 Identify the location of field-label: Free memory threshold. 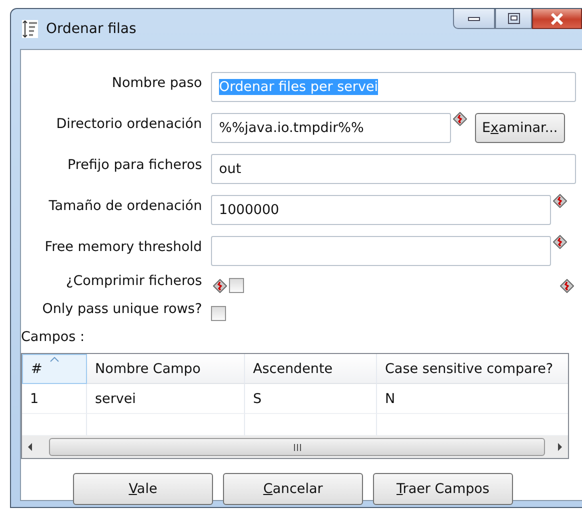
(123, 246).